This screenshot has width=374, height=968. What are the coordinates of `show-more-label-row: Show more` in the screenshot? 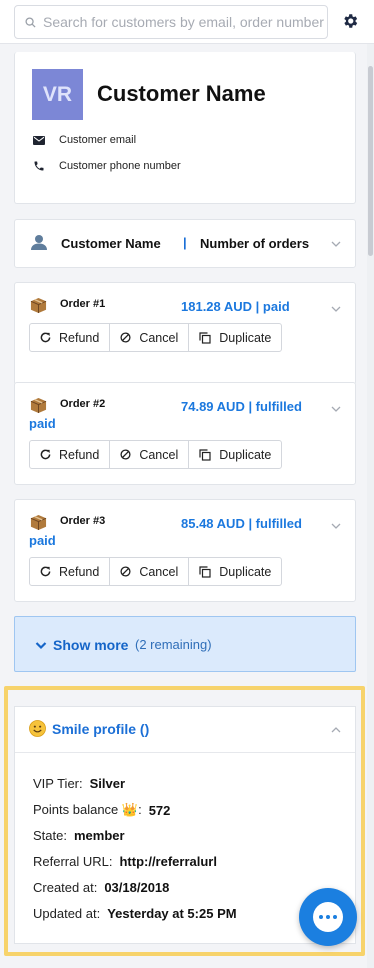 It's located at (81, 645).